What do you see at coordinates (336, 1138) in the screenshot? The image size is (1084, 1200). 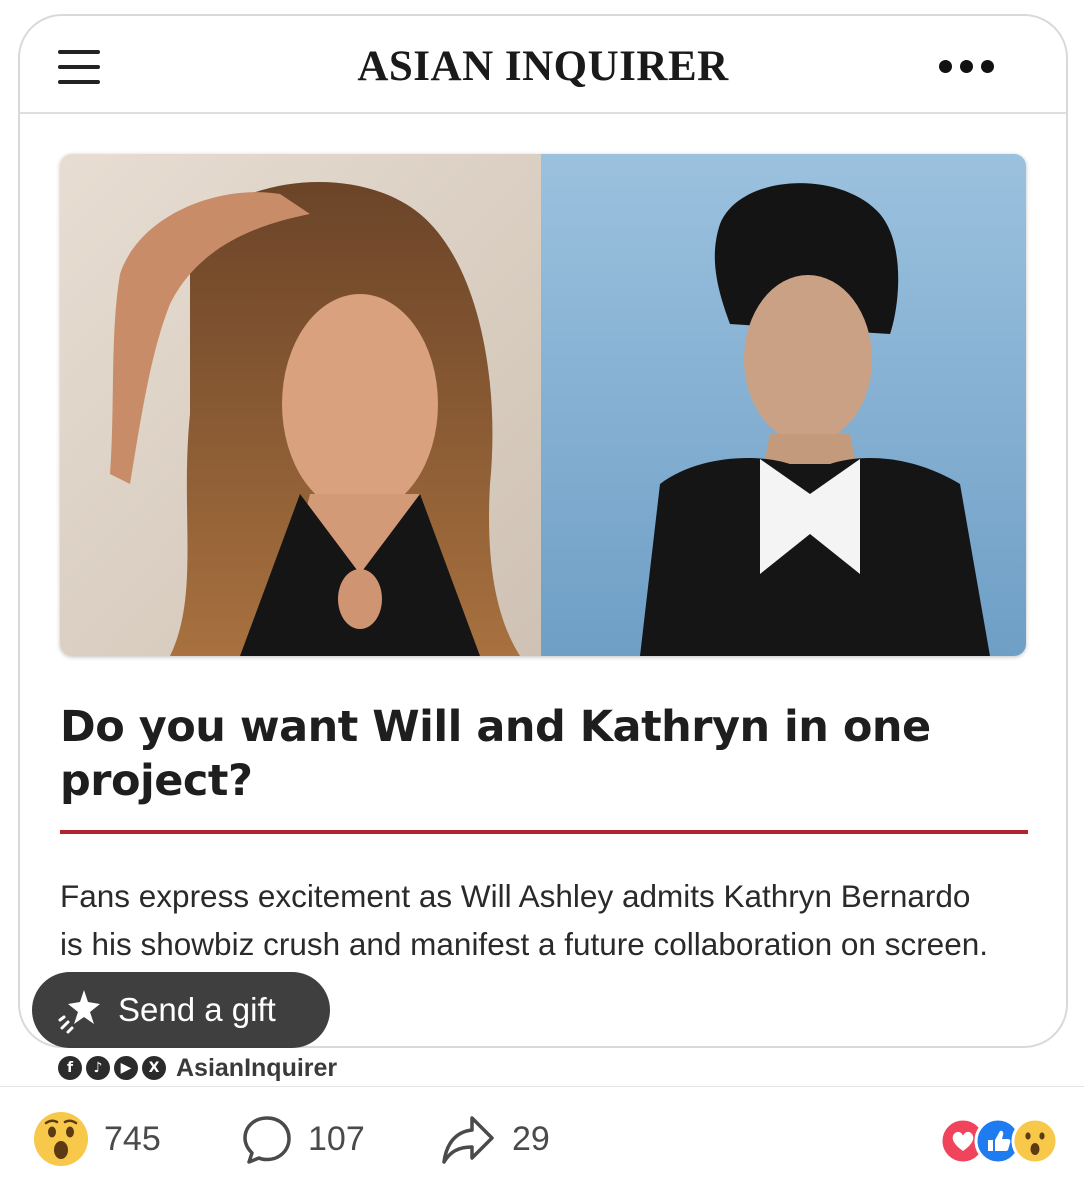 I see `comment-count: 107` at bounding box center [336, 1138].